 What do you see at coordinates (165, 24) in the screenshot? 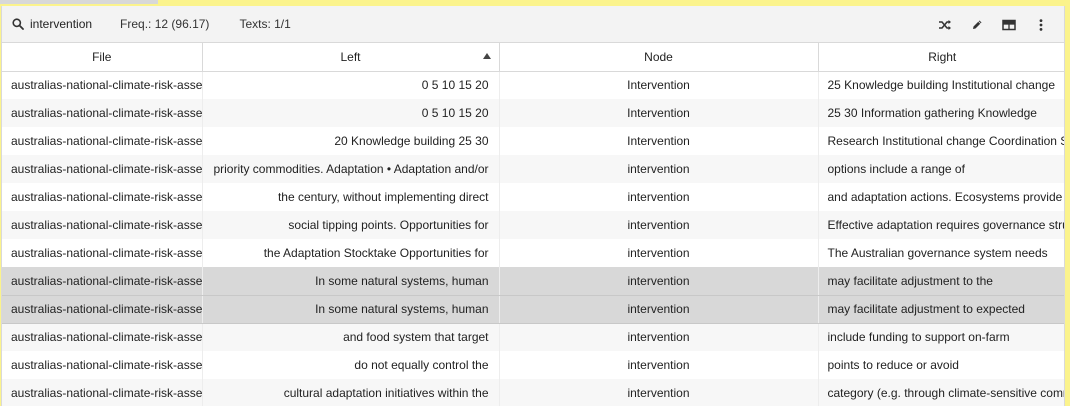
I see `frequency-label: Freq.: 12 (96.17)` at bounding box center [165, 24].